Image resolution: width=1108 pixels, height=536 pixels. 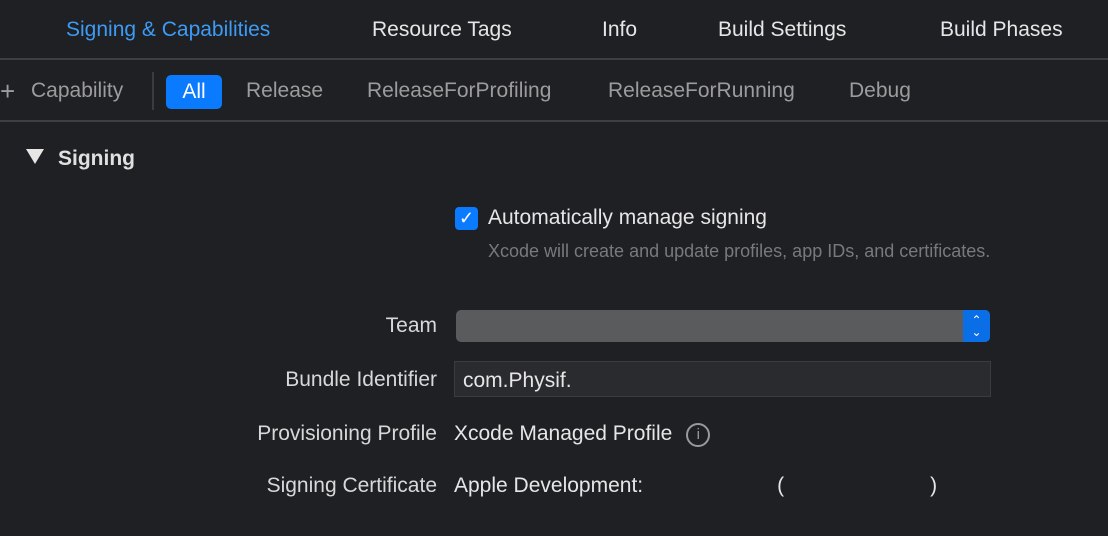 I want to click on filter-all: All, so click(x=194, y=92).